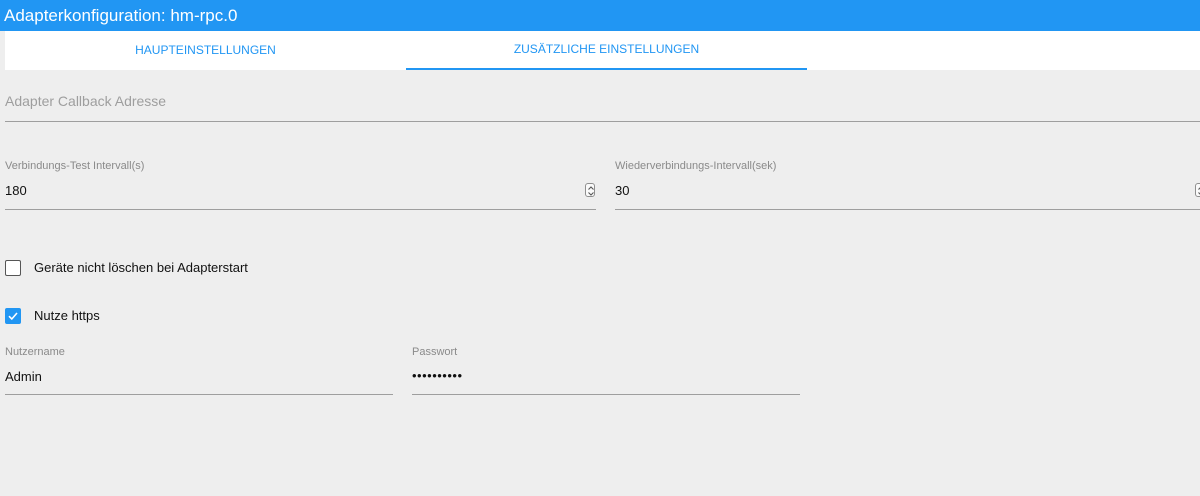 Image resolution: width=1200 pixels, height=496 pixels. What do you see at coordinates (16, 190) in the screenshot?
I see `connection-test-interval-value: 180` at bounding box center [16, 190].